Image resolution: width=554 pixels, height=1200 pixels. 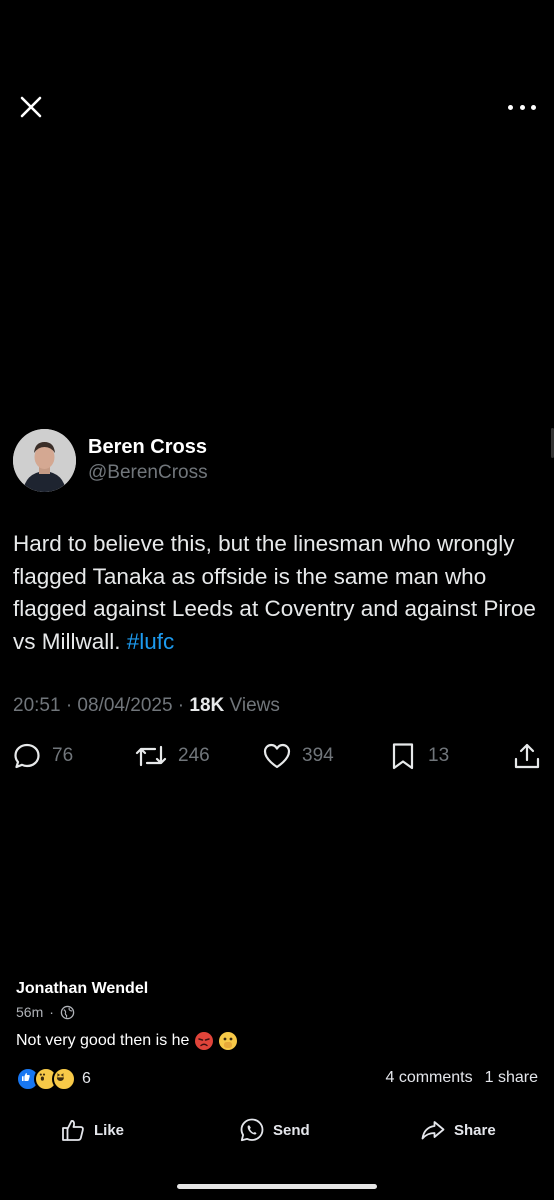 I want to click on share-icon, so click(x=527, y=756).